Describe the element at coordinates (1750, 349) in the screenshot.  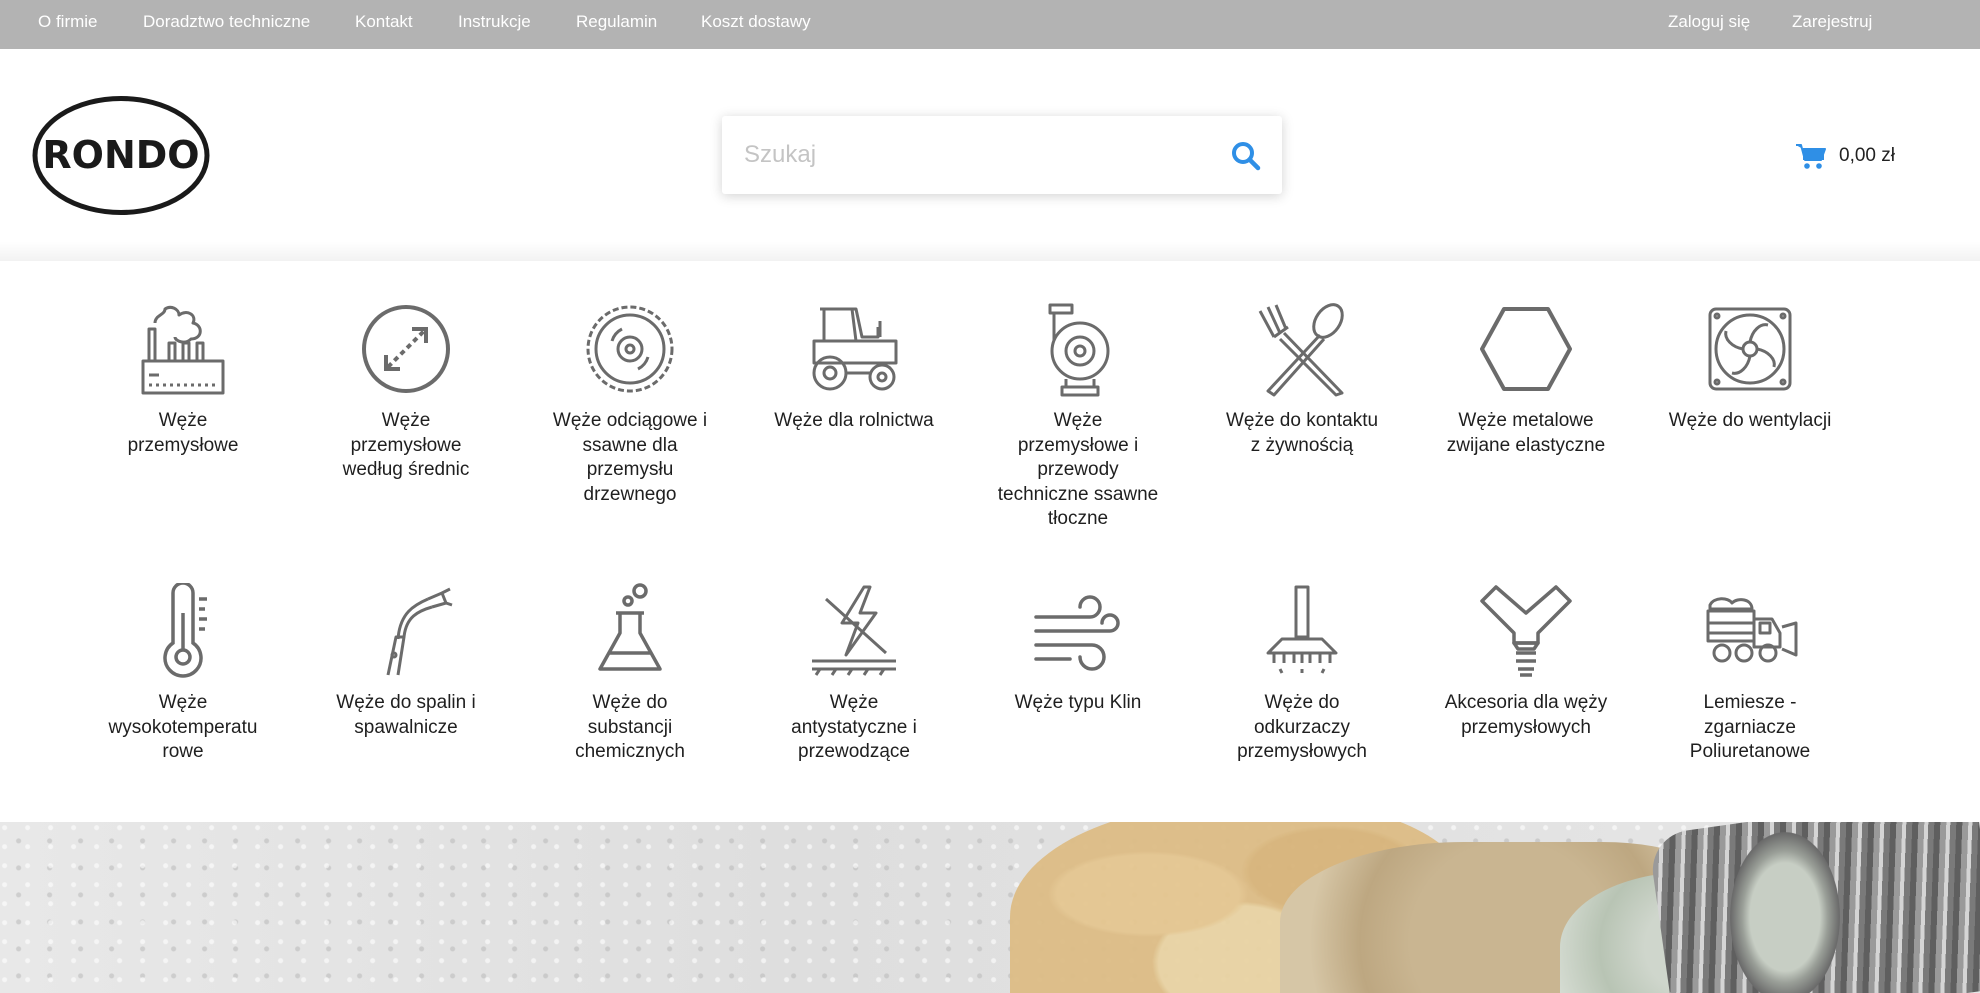
I see `fan-icon` at that location.